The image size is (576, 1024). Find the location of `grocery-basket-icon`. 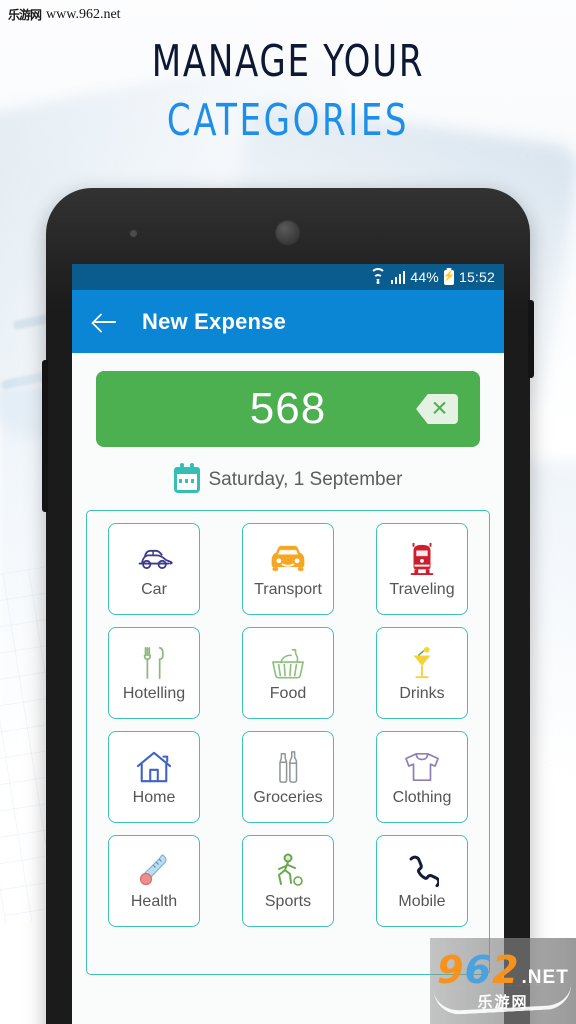

grocery-basket-icon is located at coordinates (288, 663).